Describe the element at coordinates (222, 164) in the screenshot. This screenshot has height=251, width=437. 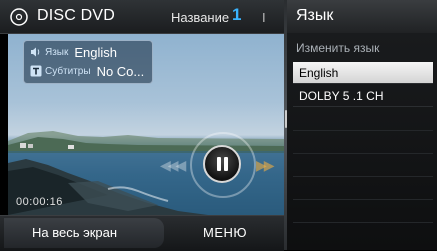
I see `pause-button` at that location.